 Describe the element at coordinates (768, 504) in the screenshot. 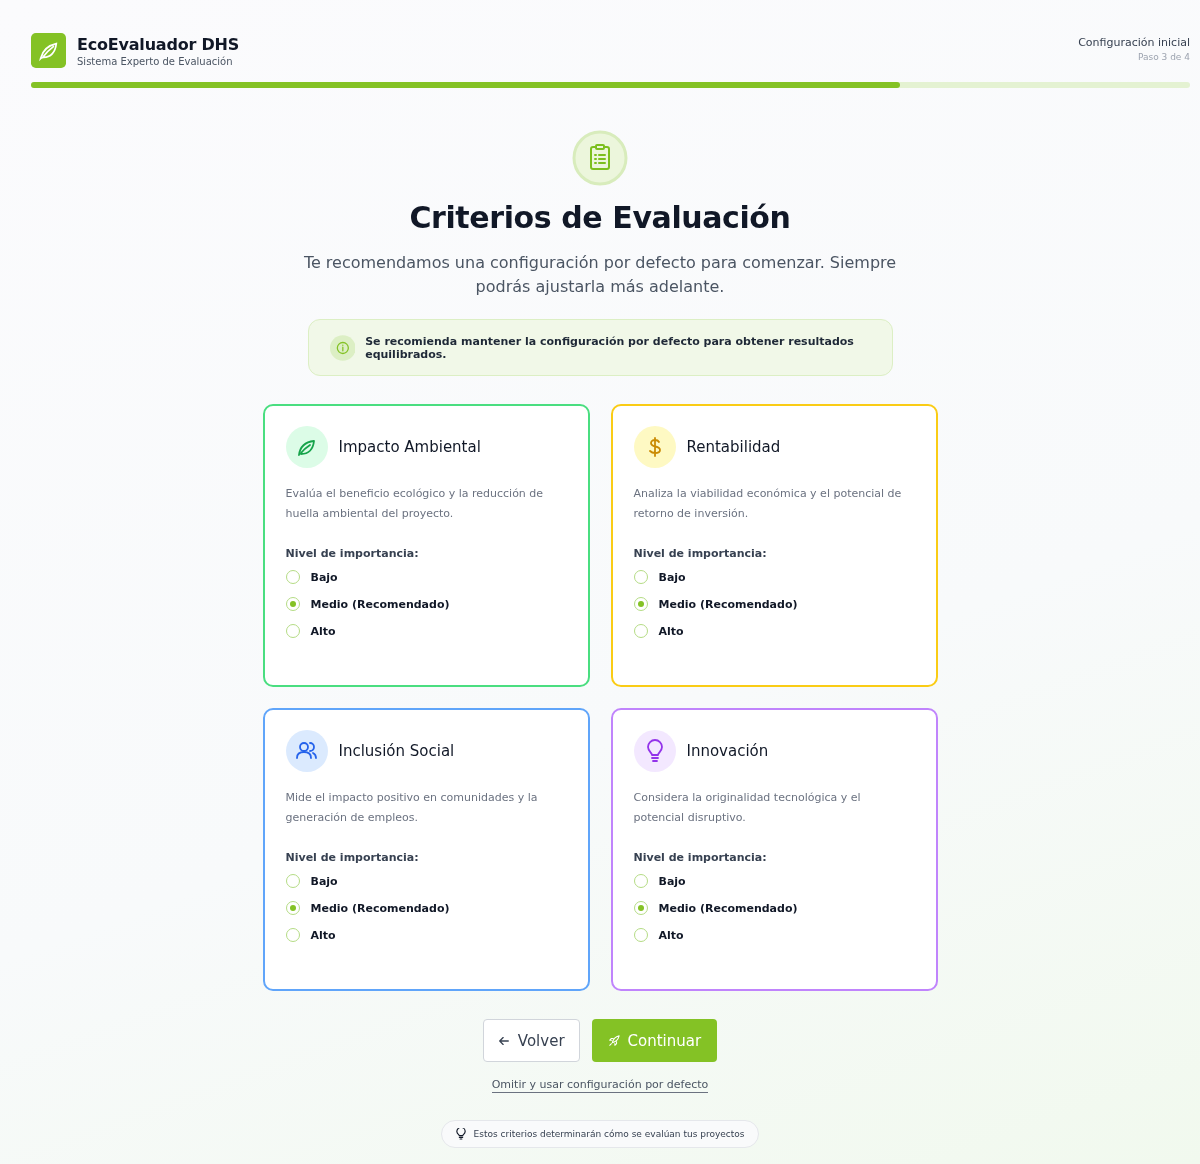

I see `criterion-description: Analiza la viabilidad económica y el potencial de retorno de inversión.` at that location.